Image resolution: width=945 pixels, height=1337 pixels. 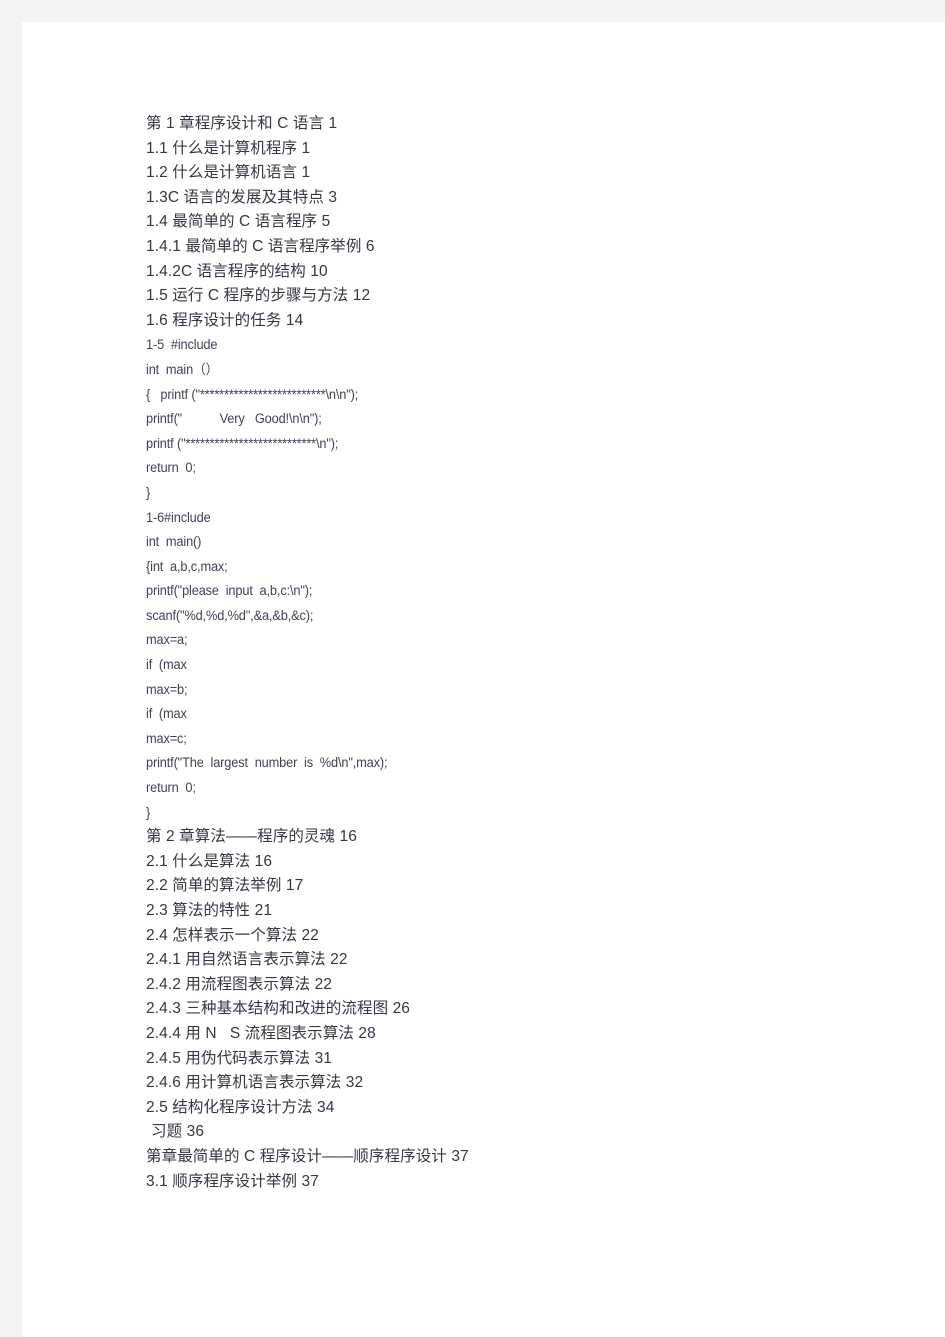 What do you see at coordinates (278, 1009) in the screenshot?
I see `toc-entry: 2.4.3 三种基本结构和改进的流程图 26` at bounding box center [278, 1009].